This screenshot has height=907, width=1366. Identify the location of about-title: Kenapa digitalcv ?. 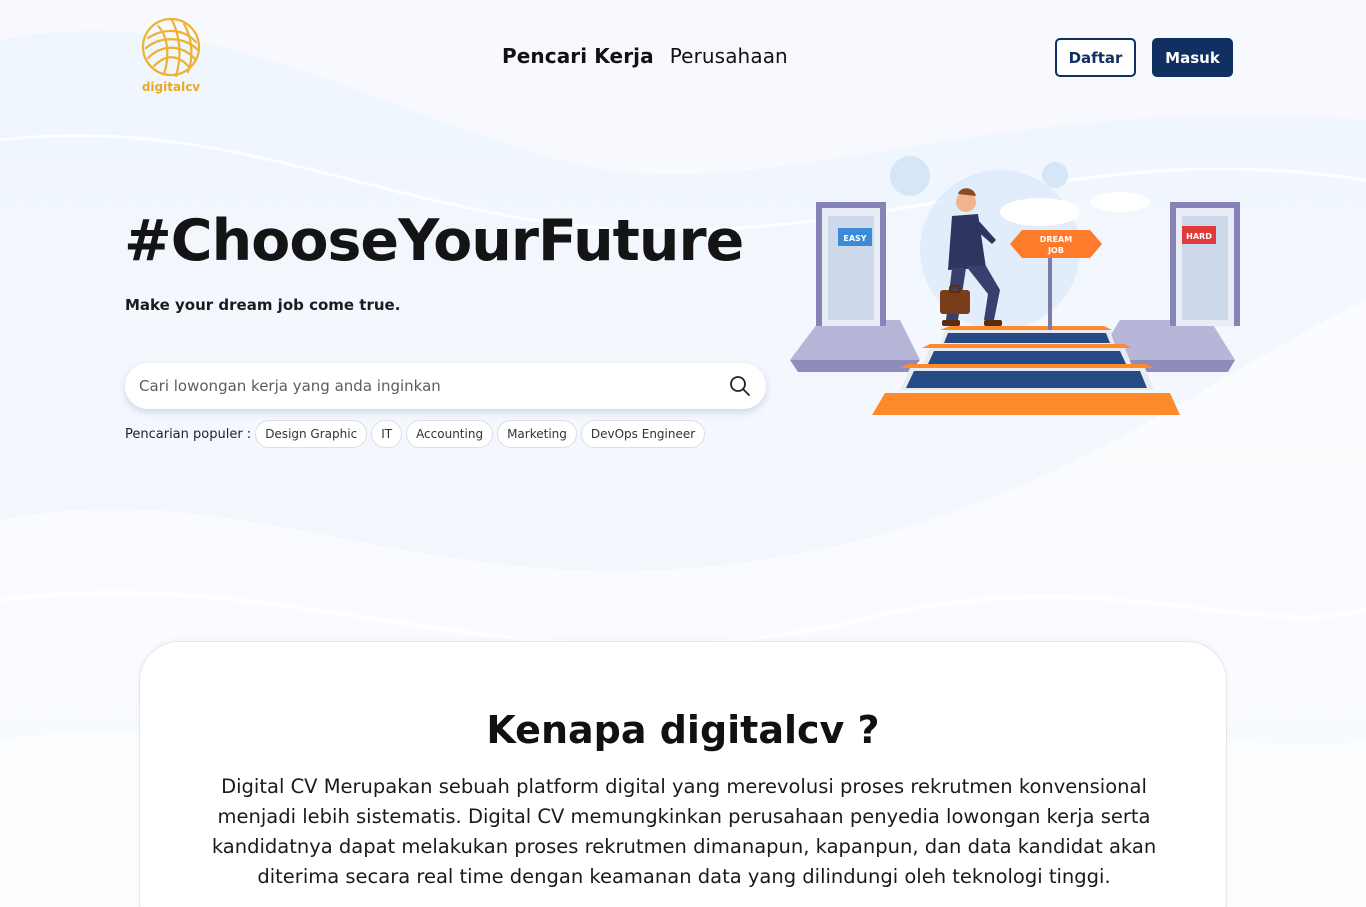
(683, 730).